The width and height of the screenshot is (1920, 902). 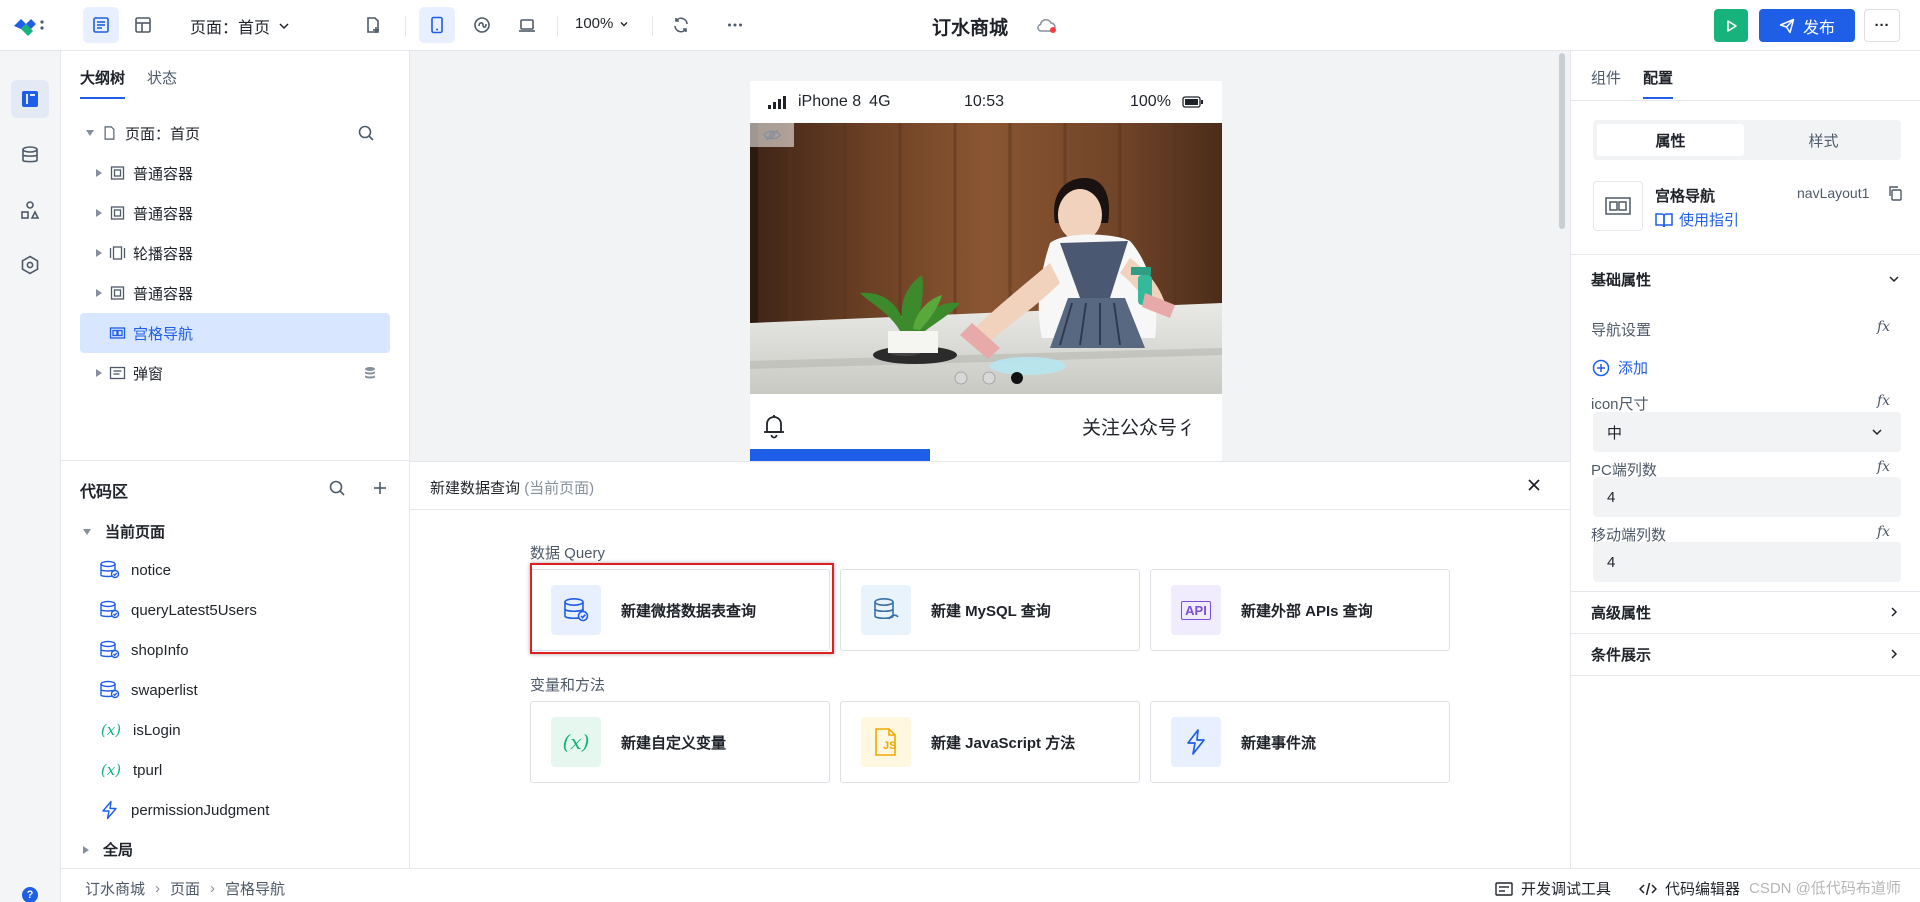 What do you see at coordinates (986, 426) in the screenshot?
I see `notice-bar: 关注公众号彳` at bounding box center [986, 426].